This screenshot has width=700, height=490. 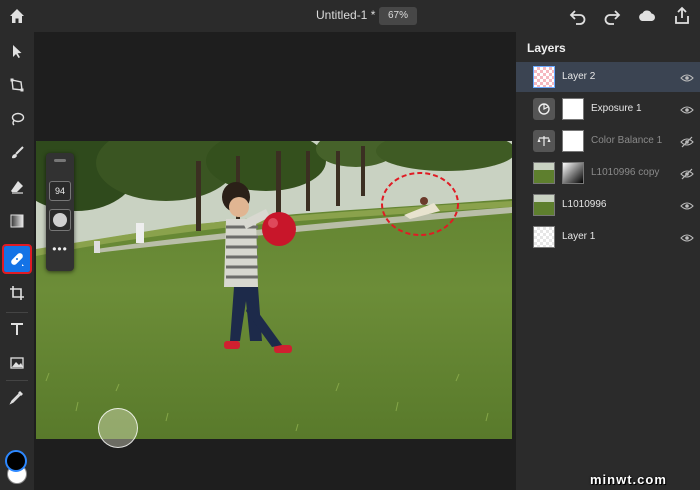 I want to click on select-tool-icon, so click(x=17, y=51).